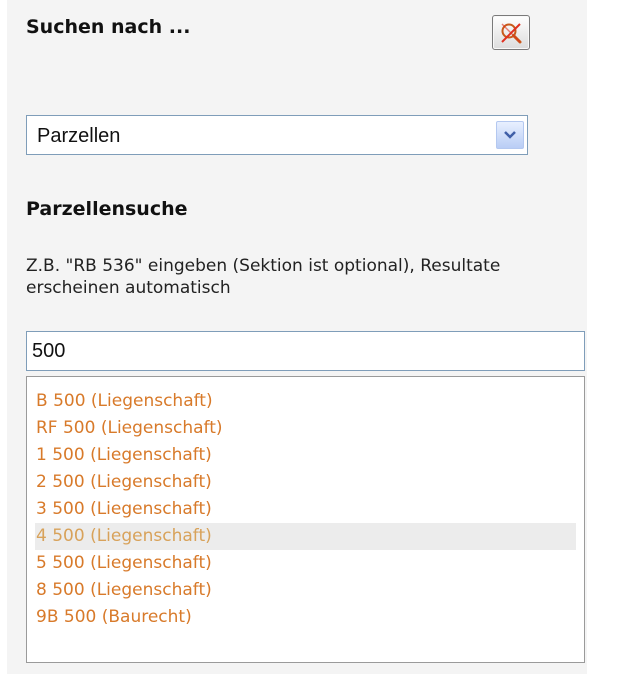  Describe the element at coordinates (305, 536) in the screenshot. I see `result-item: 4 500 (Liegenschaft)` at that location.